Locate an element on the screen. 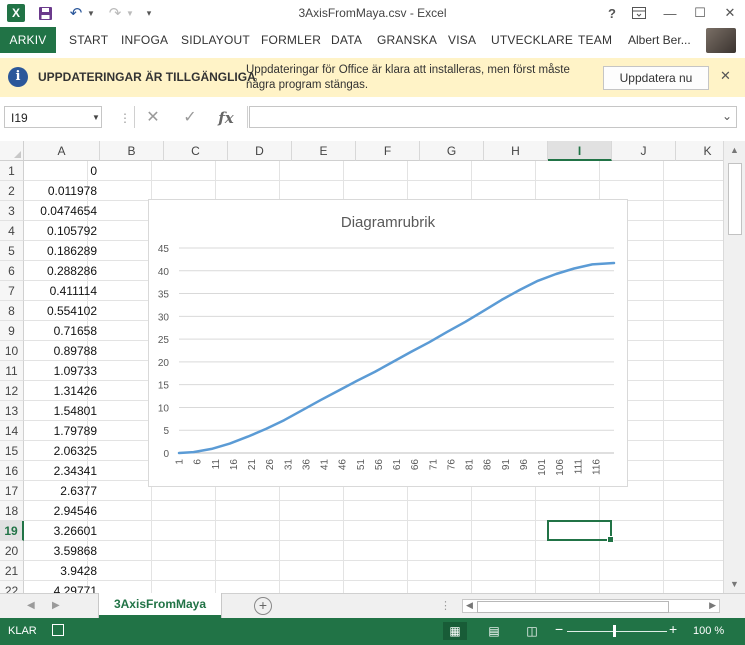 Image resolution: width=745 pixels, height=645 pixels. cell-a: 1.09733 is located at coordinates (62, 371).